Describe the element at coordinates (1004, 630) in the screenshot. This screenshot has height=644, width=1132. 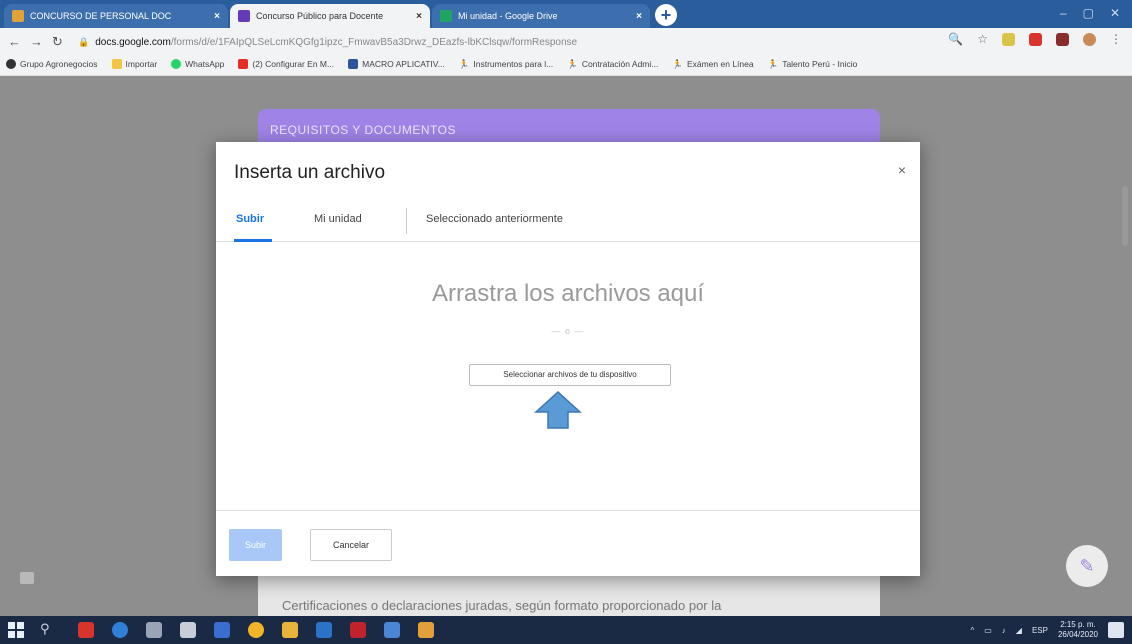
I see `speaker-icon: ♪` at that location.